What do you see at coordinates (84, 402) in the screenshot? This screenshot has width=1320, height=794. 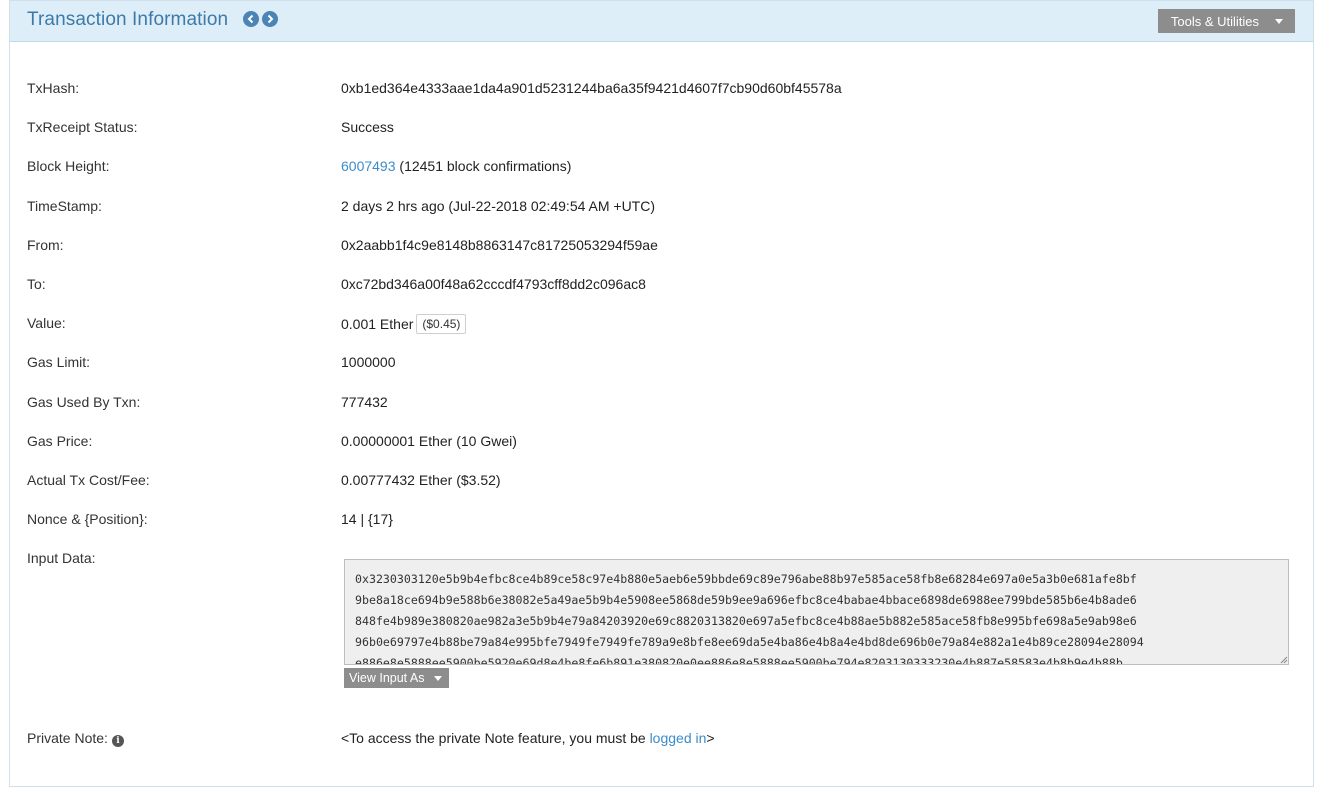 I see `gas-used-label: Gas Used By Txn:` at bounding box center [84, 402].